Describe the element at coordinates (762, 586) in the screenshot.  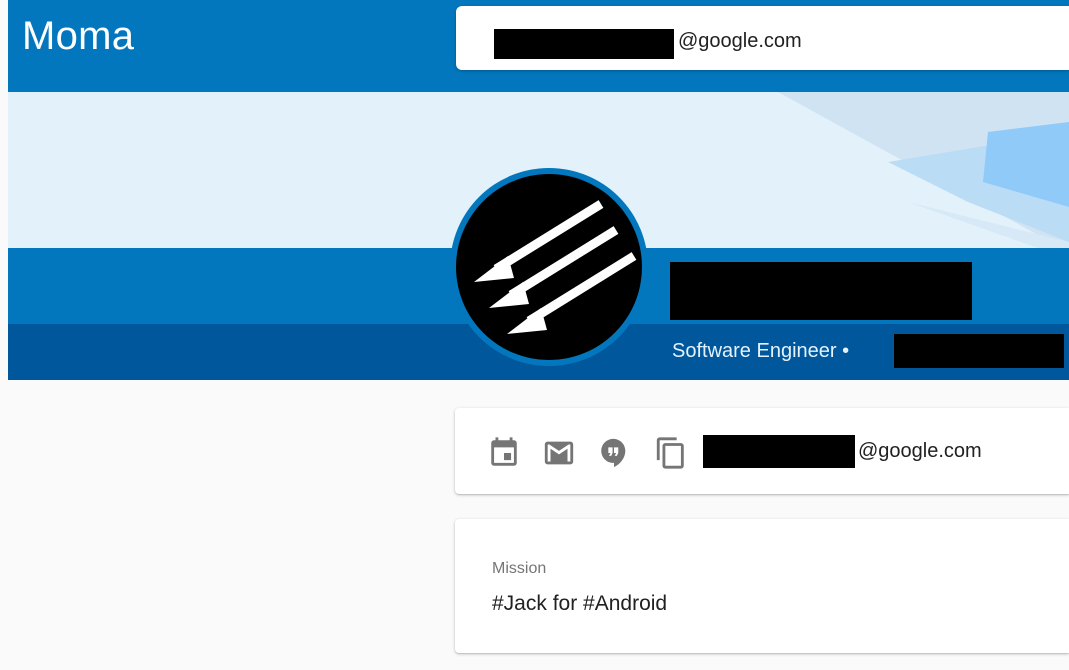
I see `mission-card: Mission #Jack for #Android` at that location.